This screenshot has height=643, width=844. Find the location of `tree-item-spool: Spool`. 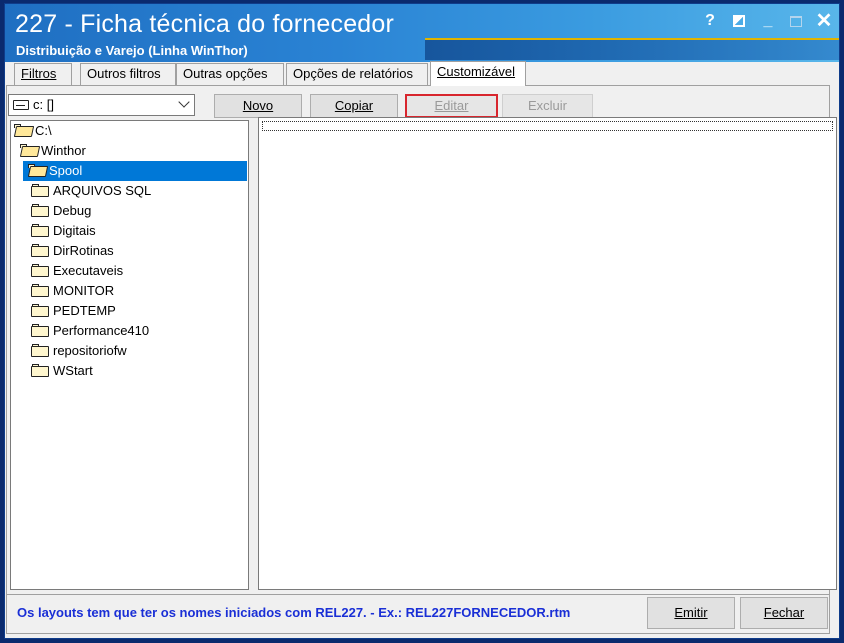

tree-item-spool: Spool is located at coordinates (135, 171).